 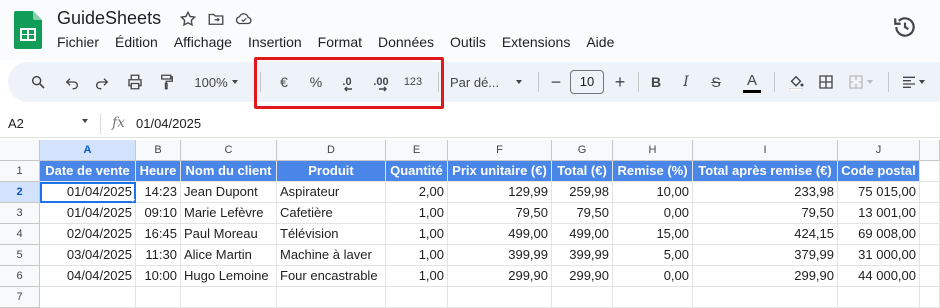 What do you see at coordinates (765, 192) in the screenshot?
I see `cell: 233,98` at bounding box center [765, 192].